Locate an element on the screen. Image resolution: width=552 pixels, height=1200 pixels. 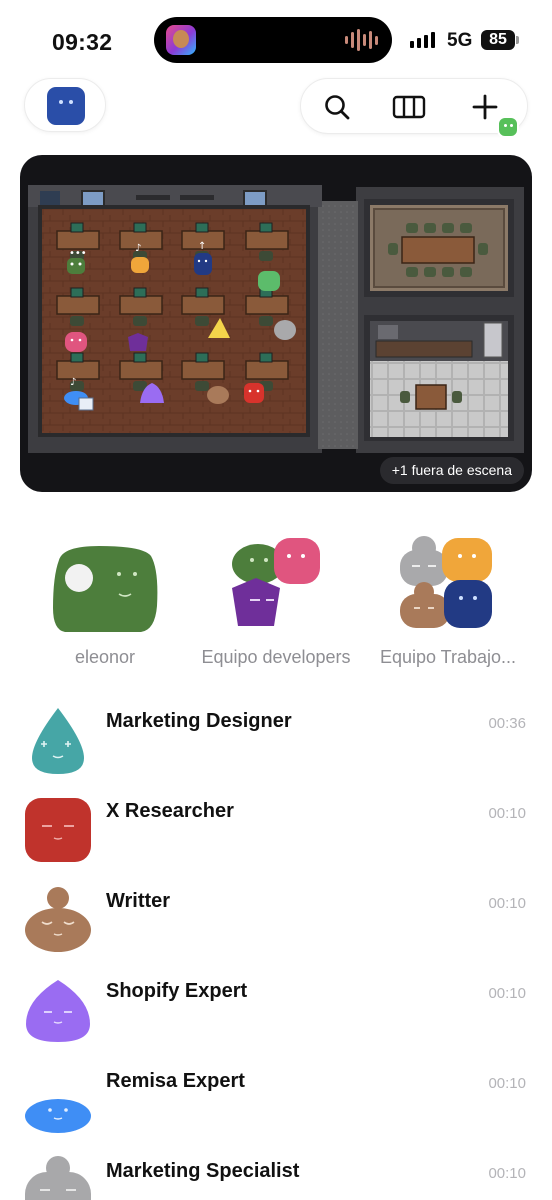
gray-blob-avatar-icon is located at coordinates (58, 1178).